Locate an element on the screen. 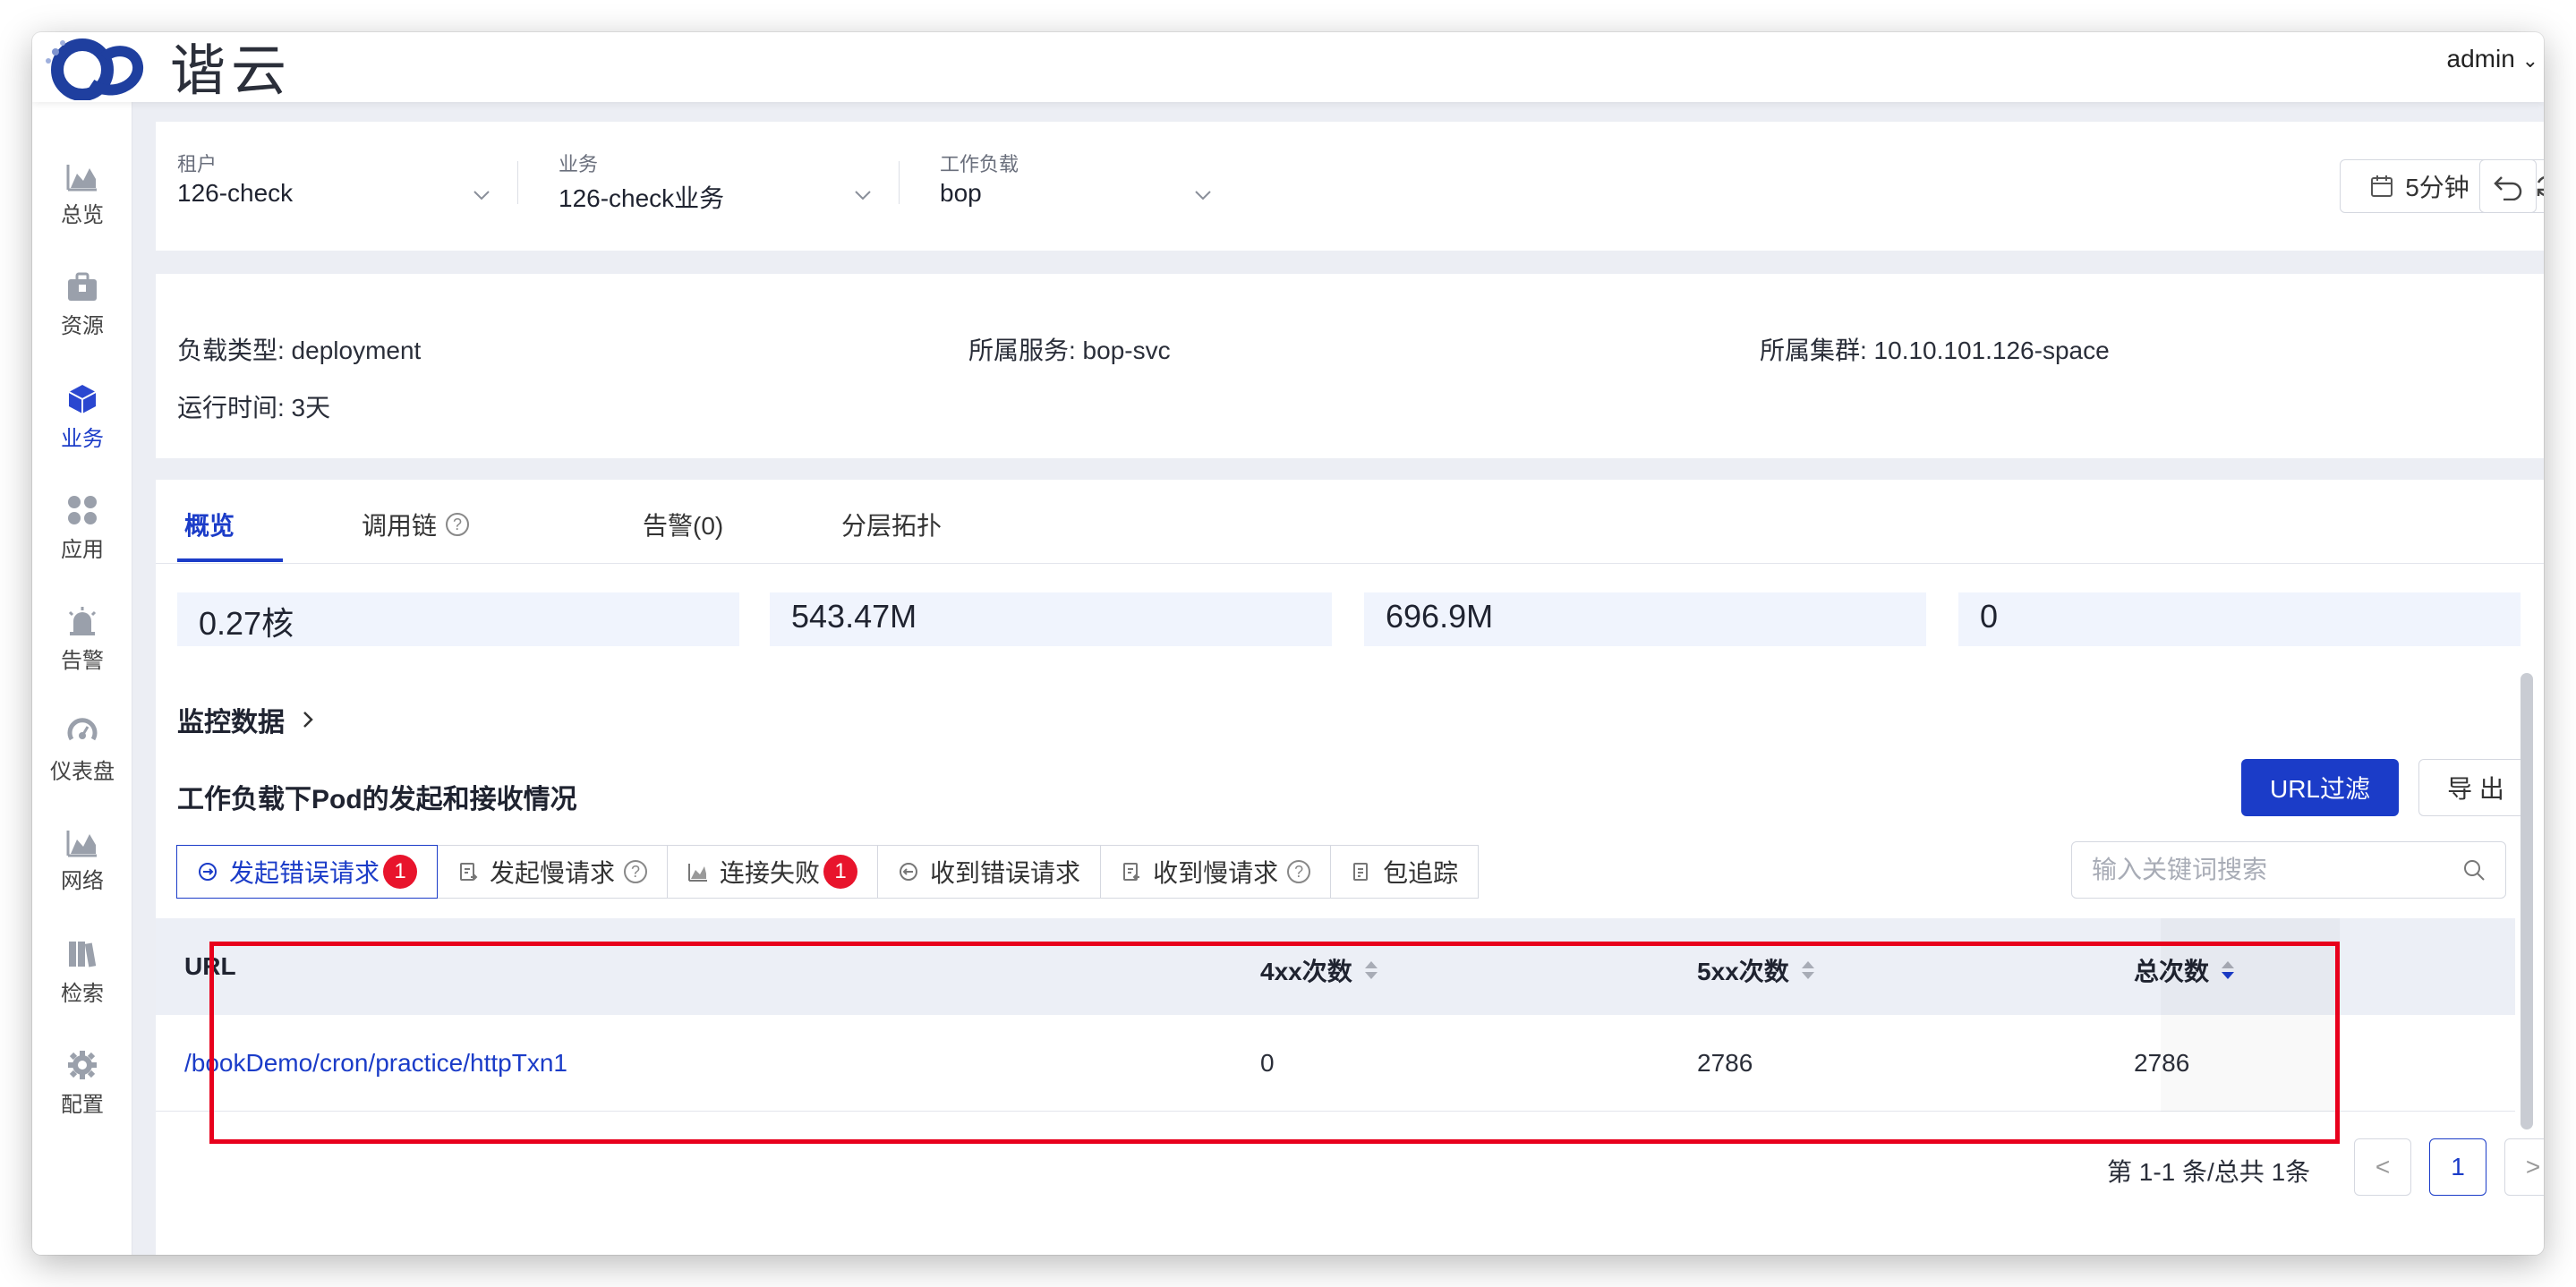 This screenshot has height=1287, width=2576. user-name: admin is located at coordinates (2480, 58).